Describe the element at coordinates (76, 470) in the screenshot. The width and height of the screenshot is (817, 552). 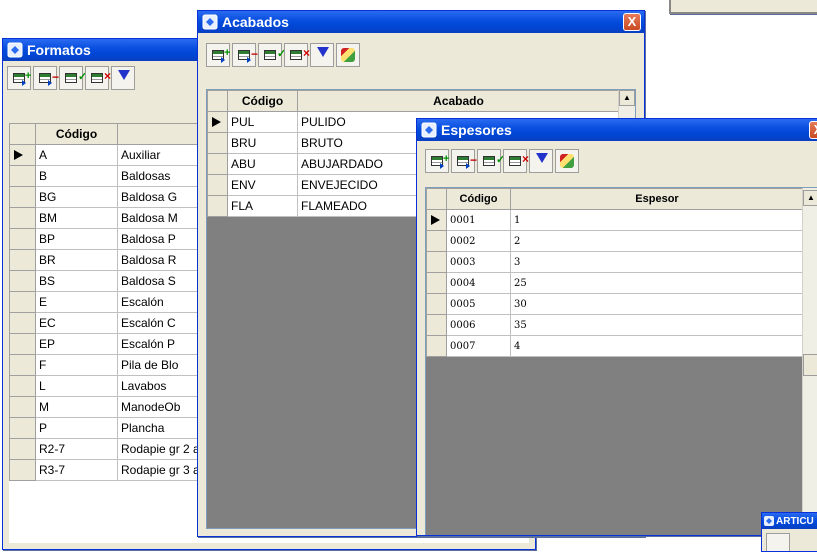
I see `cell-codigo: R3-7` at that location.